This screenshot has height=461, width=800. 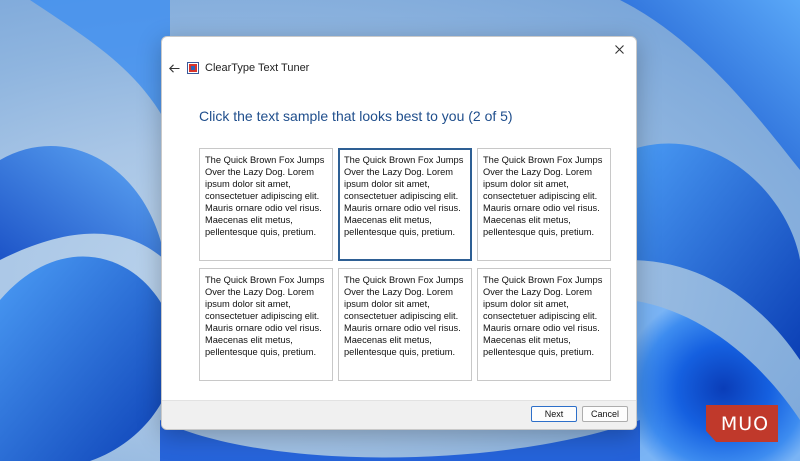 I want to click on cleartype-icon, so click(x=193, y=68).